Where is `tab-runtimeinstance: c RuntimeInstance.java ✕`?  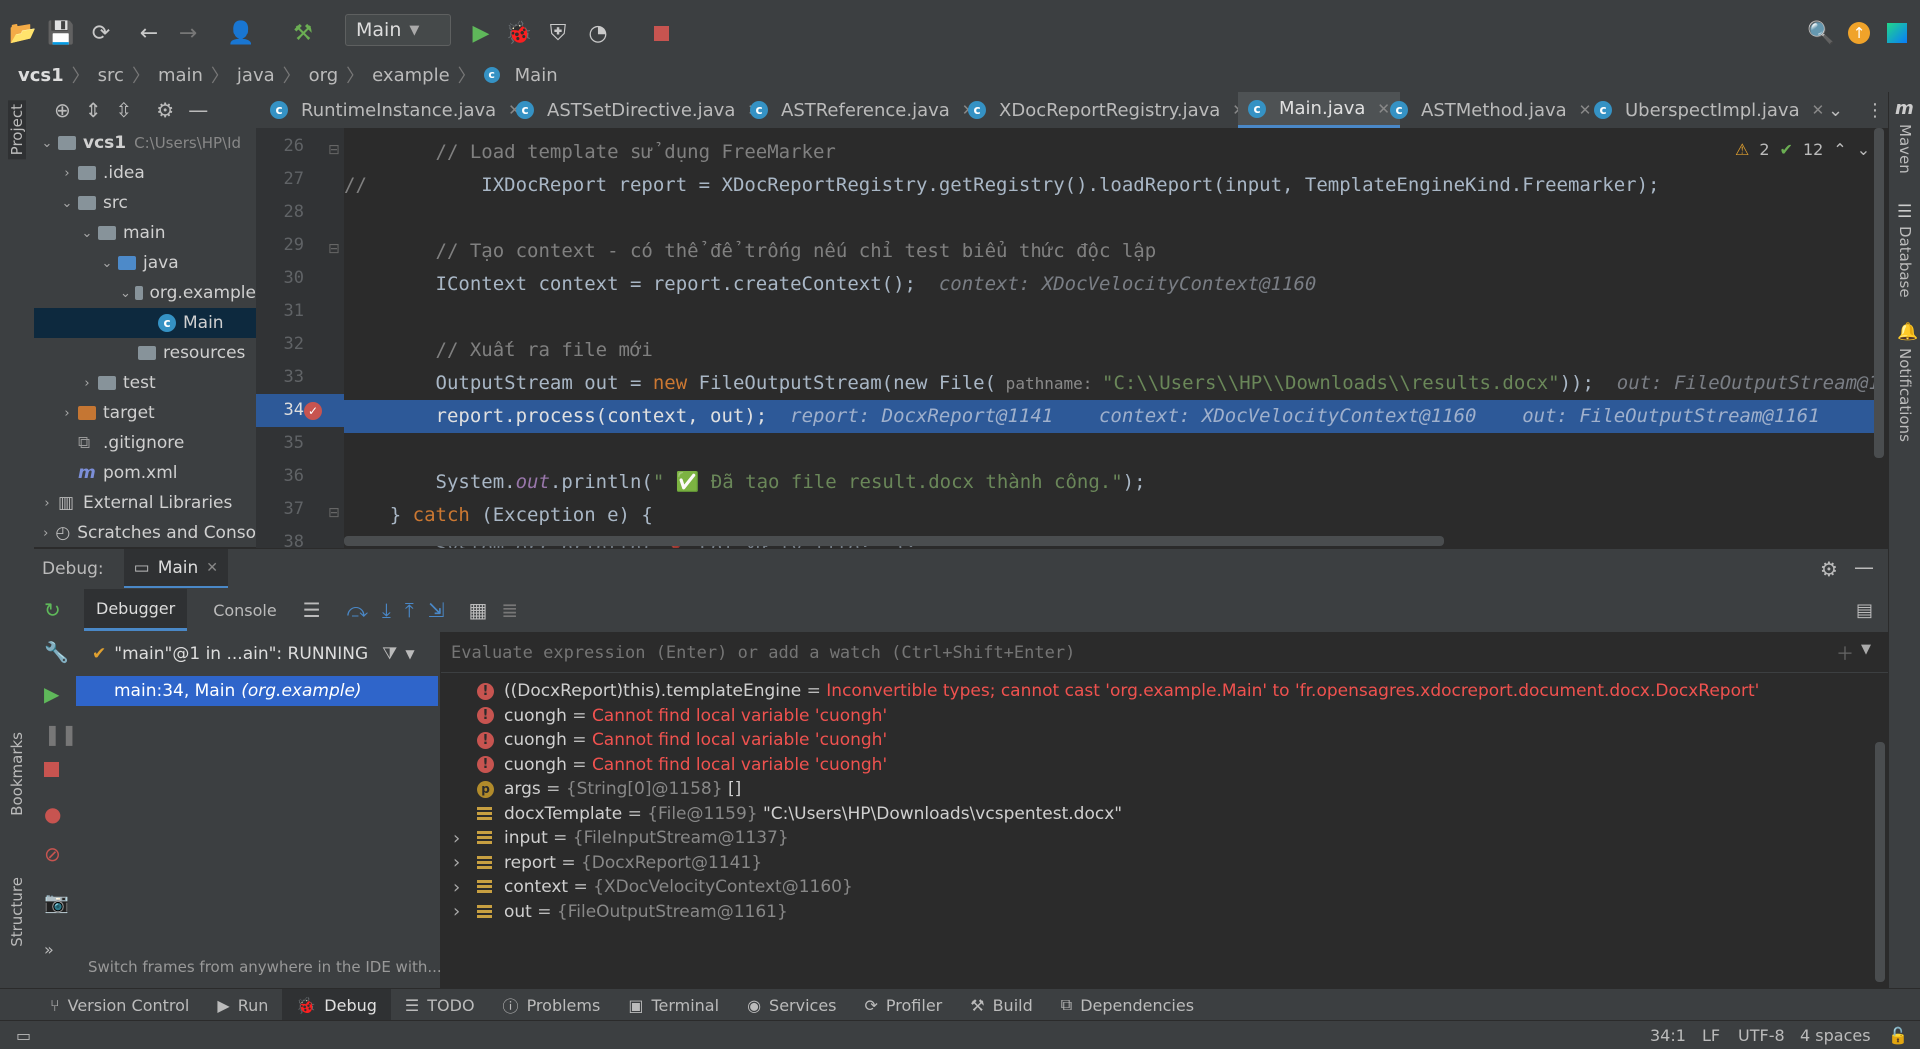
tab-runtimeinstance: c RuntimeInstance.java ✕ is located at coordinates (395, 110).